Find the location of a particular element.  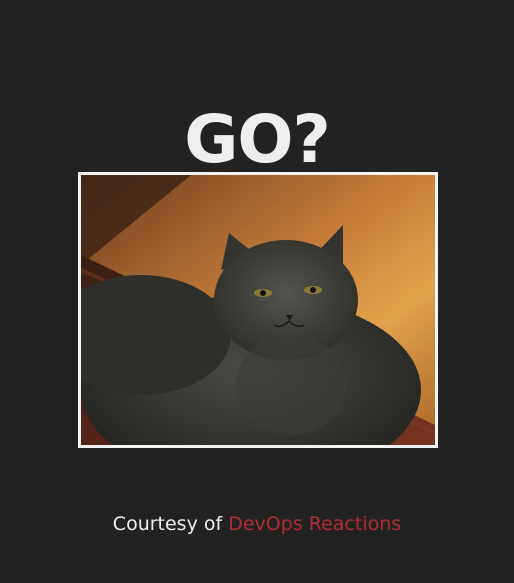

page-title: GO? is located at coordinates (257, 140).